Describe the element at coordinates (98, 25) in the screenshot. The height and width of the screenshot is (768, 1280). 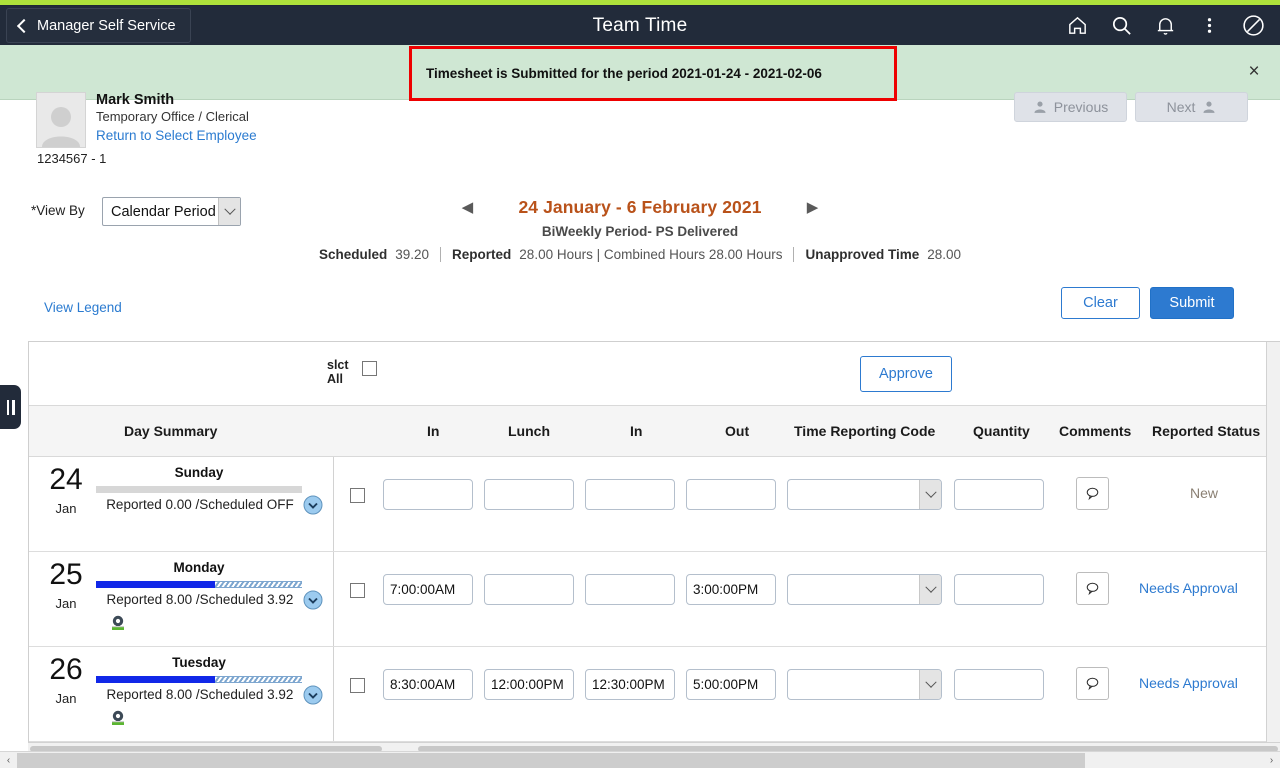
I see `back-to-manager-self-service-button: Manager Self Service` at that location.